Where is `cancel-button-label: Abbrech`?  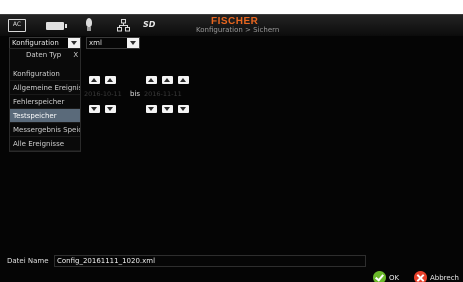
cancel-button-label: Abbrech is located at coordinates (444, 277).